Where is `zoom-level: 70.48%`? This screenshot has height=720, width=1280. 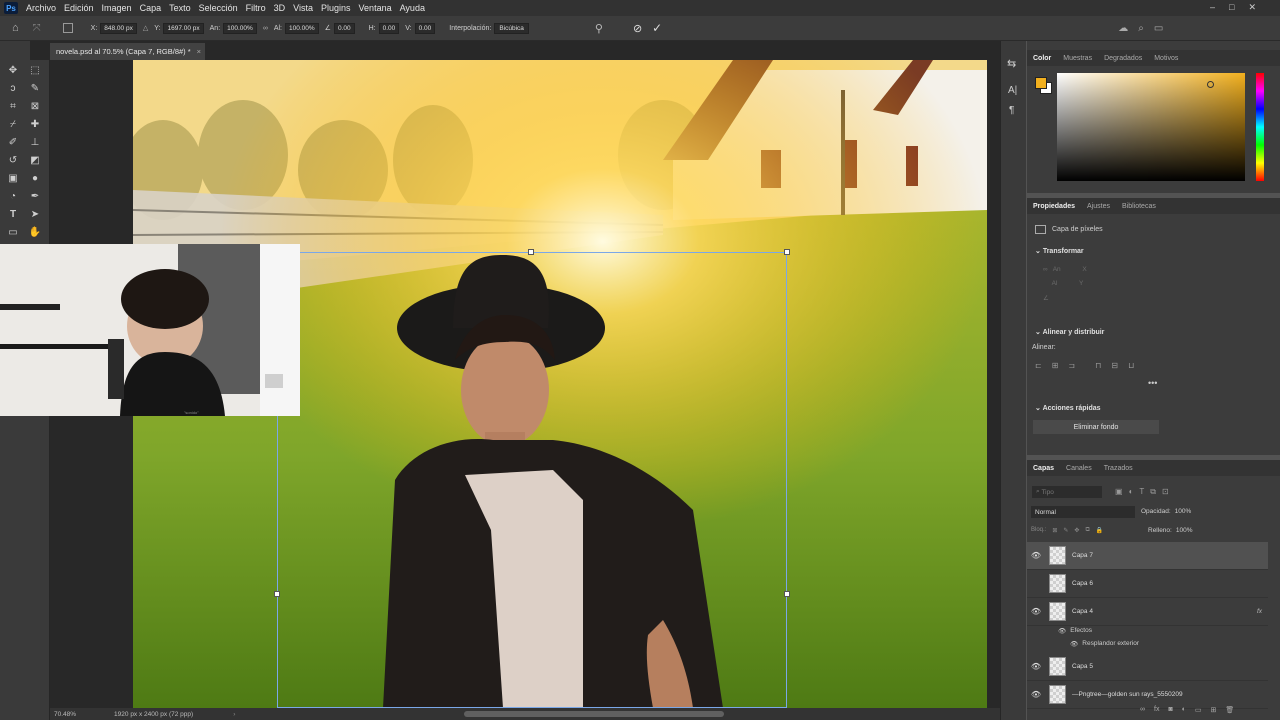
zoom-level: 70.48% is located at coordinates (65, 714).